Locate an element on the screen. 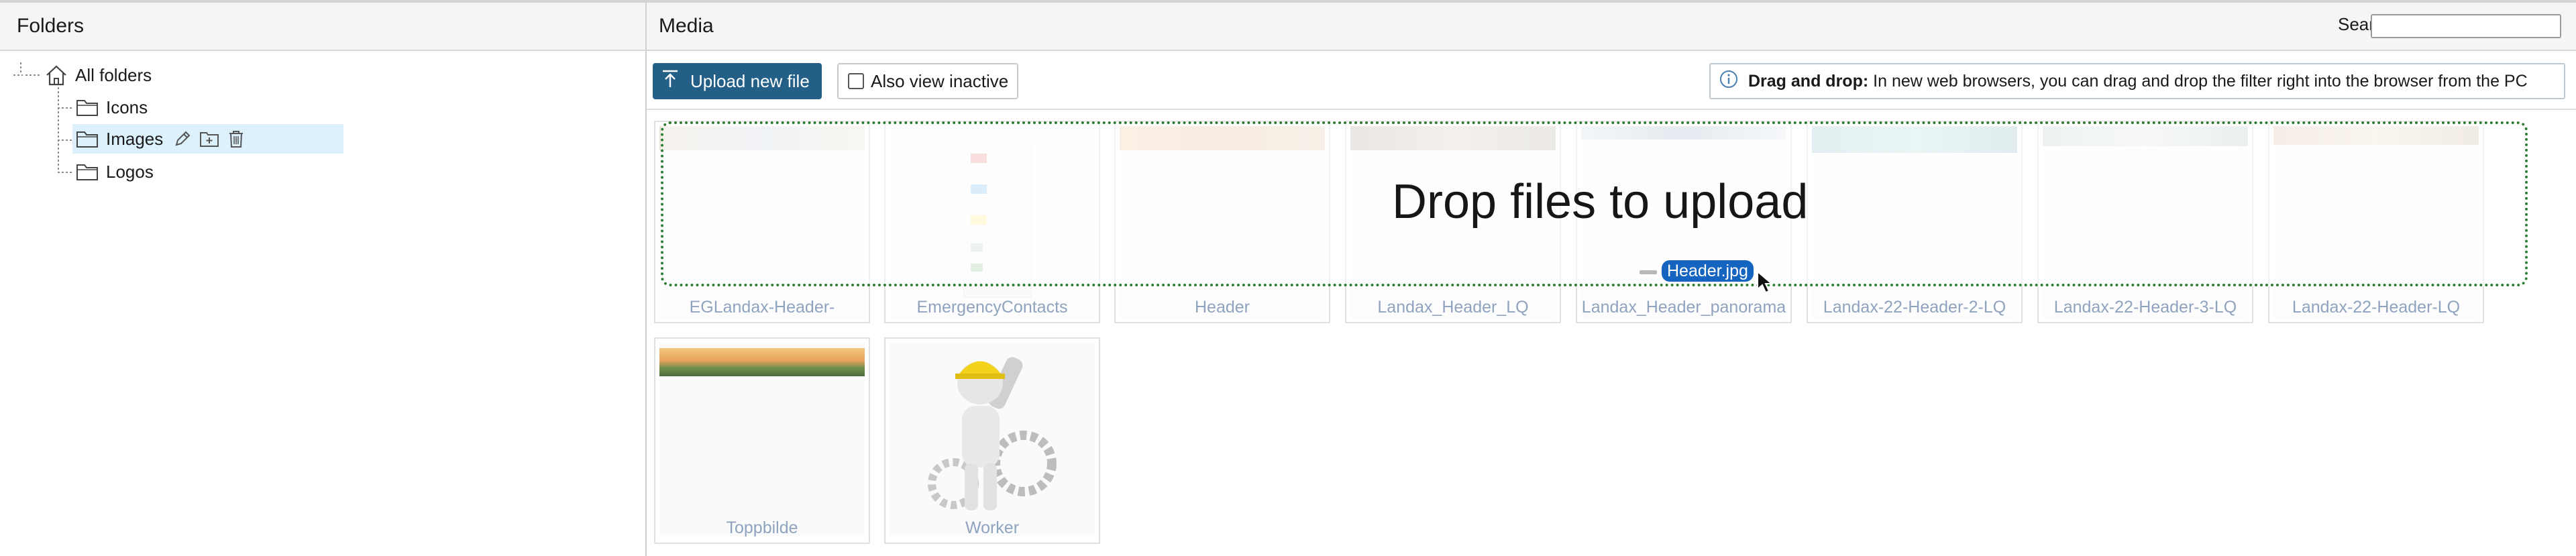 This screenshot has height=556, width=2576. tree-item-label: Images is located at coordinates (135, 138).